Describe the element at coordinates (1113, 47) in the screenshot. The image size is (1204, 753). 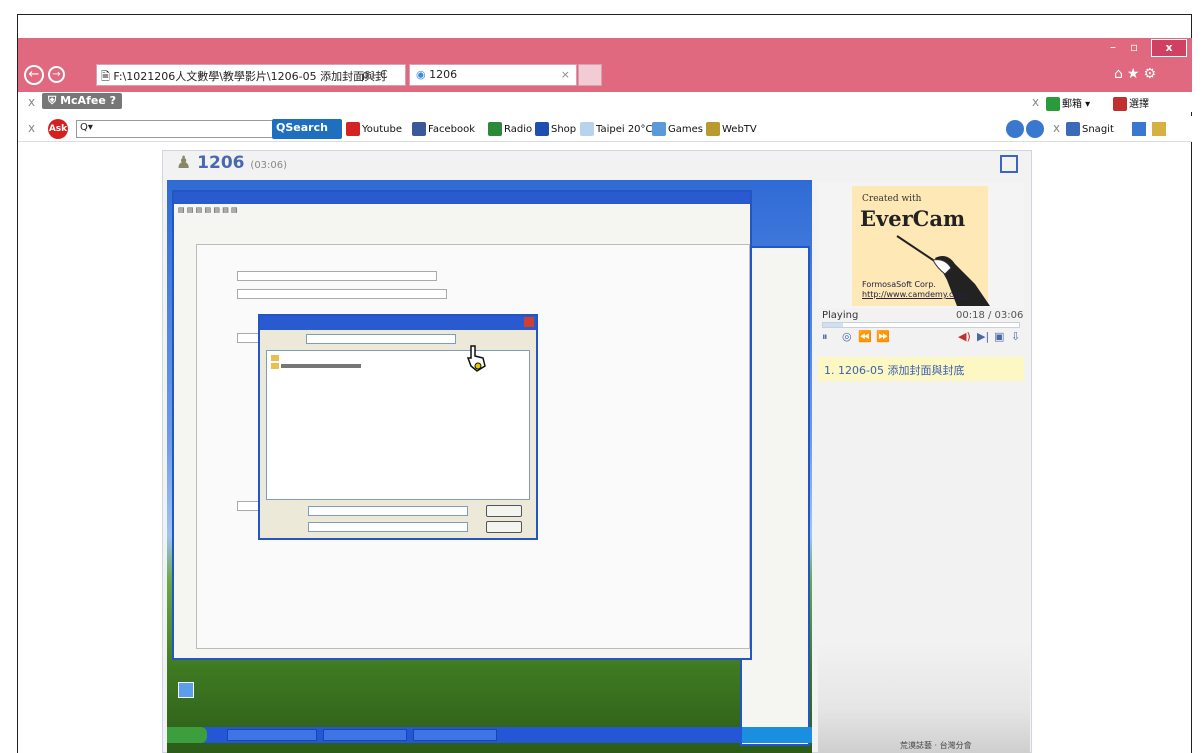
I see `minimize-button: –` at that location.